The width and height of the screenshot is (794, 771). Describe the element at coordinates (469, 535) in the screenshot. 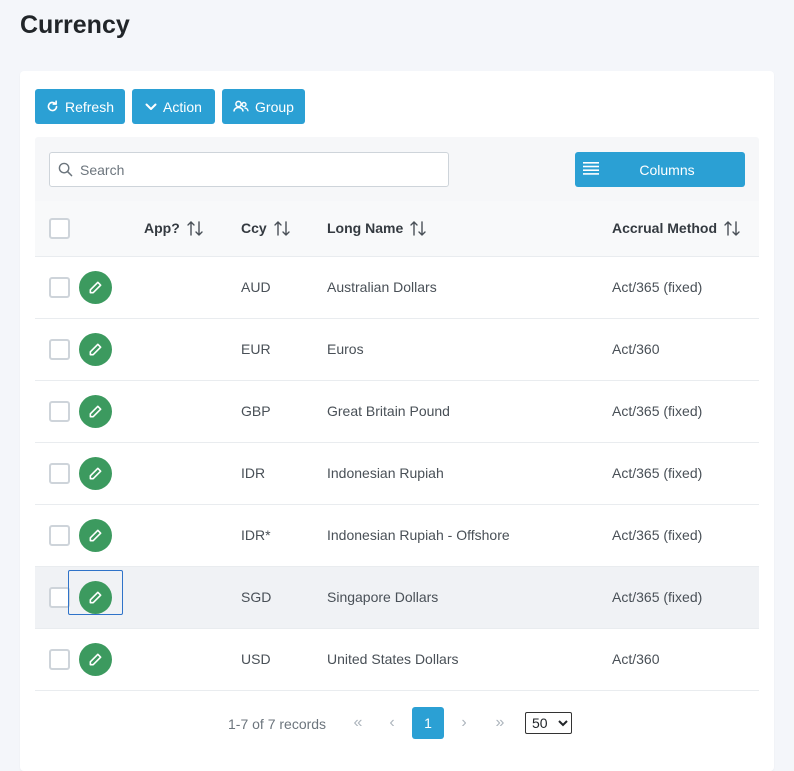

I see `cell-long-name: Indonesian Rupiah - Offshore` at that location.